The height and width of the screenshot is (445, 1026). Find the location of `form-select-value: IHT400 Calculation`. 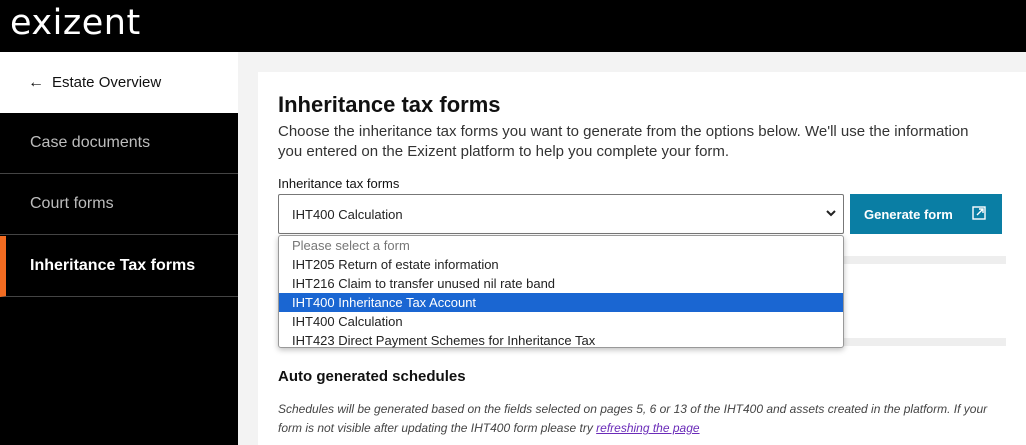

form-select-value: IHT400 Calculation is located at coordinates (347, 214).